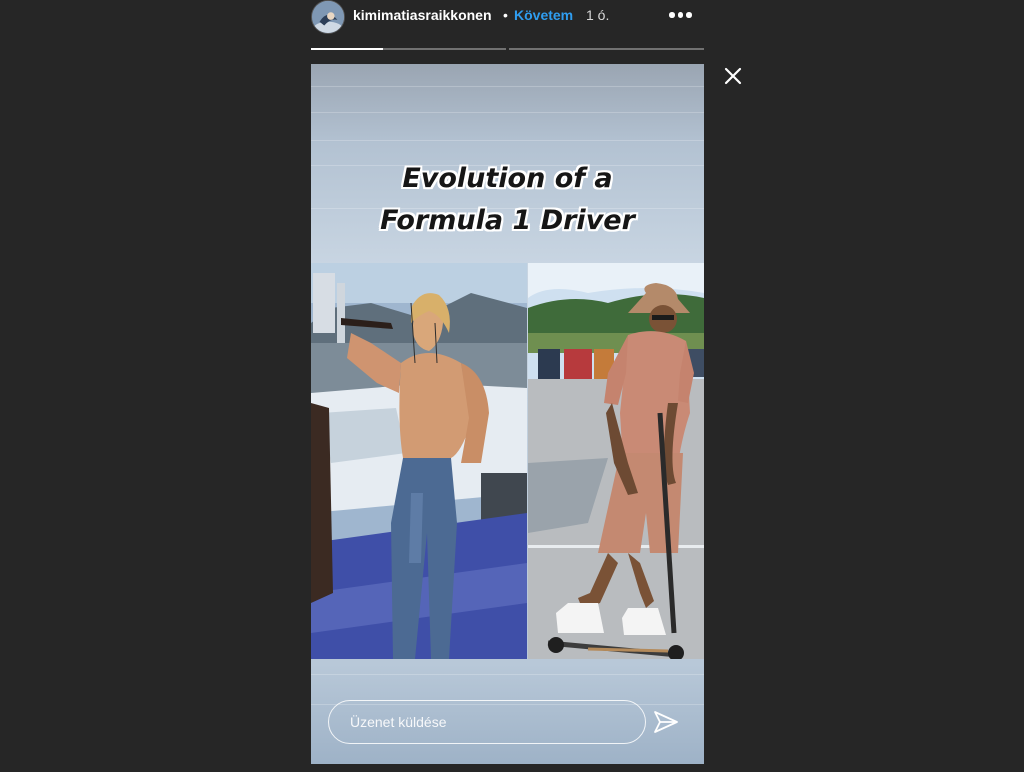  What do you see at coordinates (543, 15) in the screenshot?
I see `follow-button: Követem` at bounding box center [543, 15].